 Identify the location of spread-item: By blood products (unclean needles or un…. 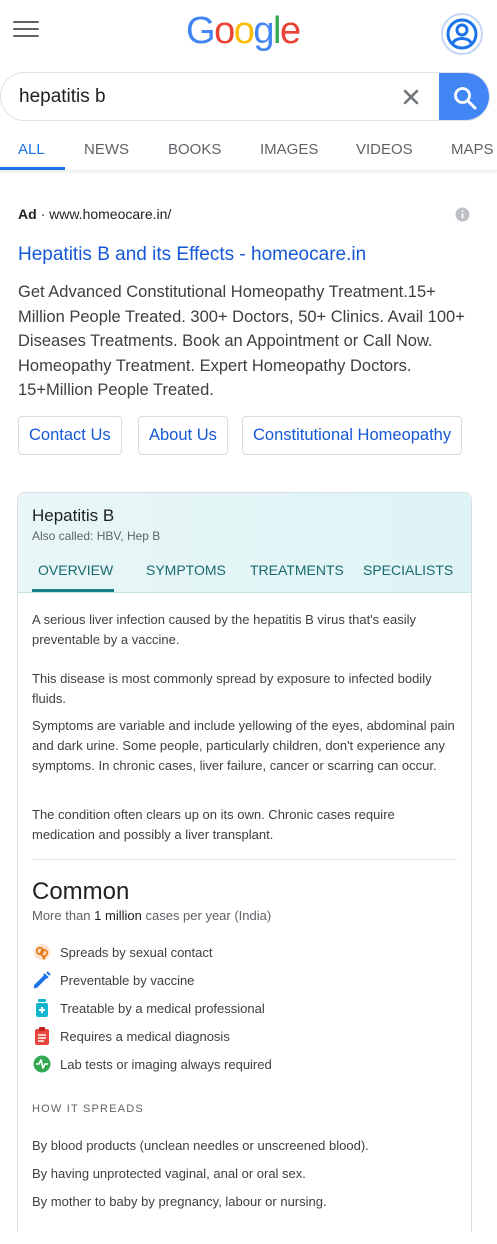
(200, 1145).